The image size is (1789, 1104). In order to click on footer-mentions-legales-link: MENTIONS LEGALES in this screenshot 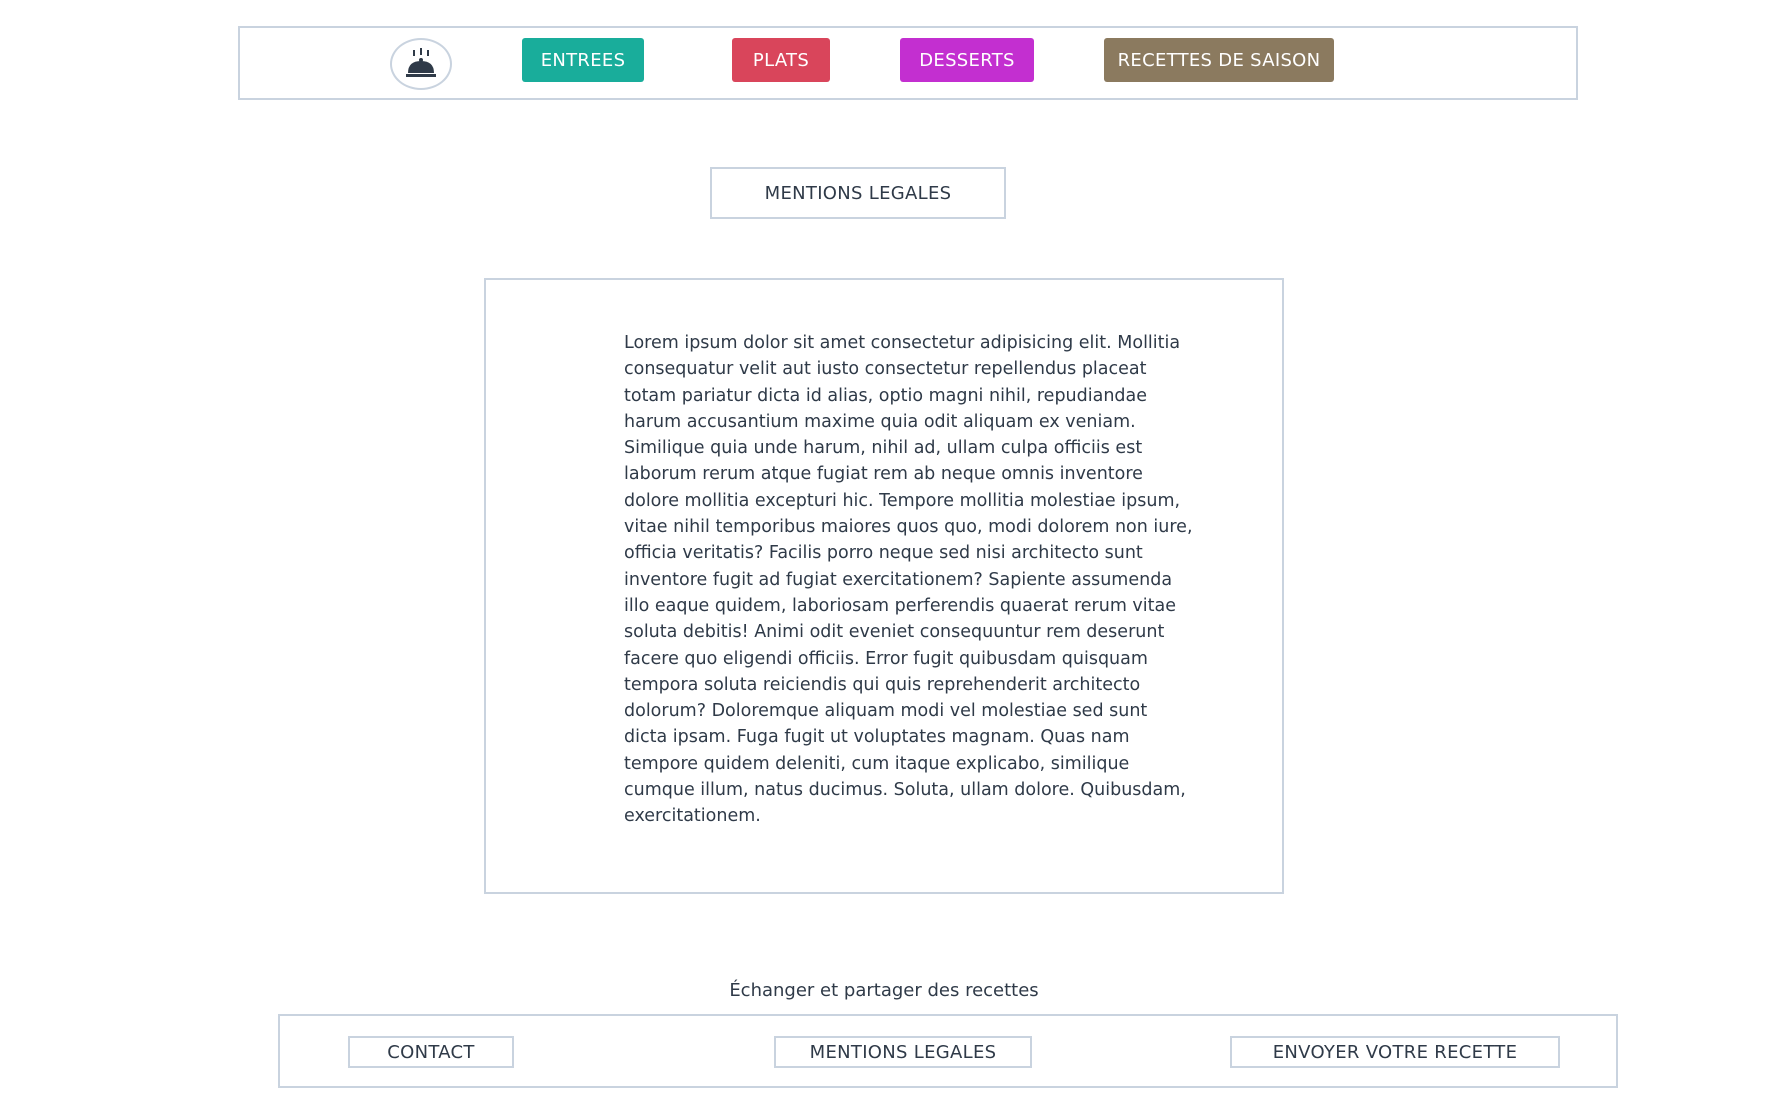, I will do `click(903, 1052)`.